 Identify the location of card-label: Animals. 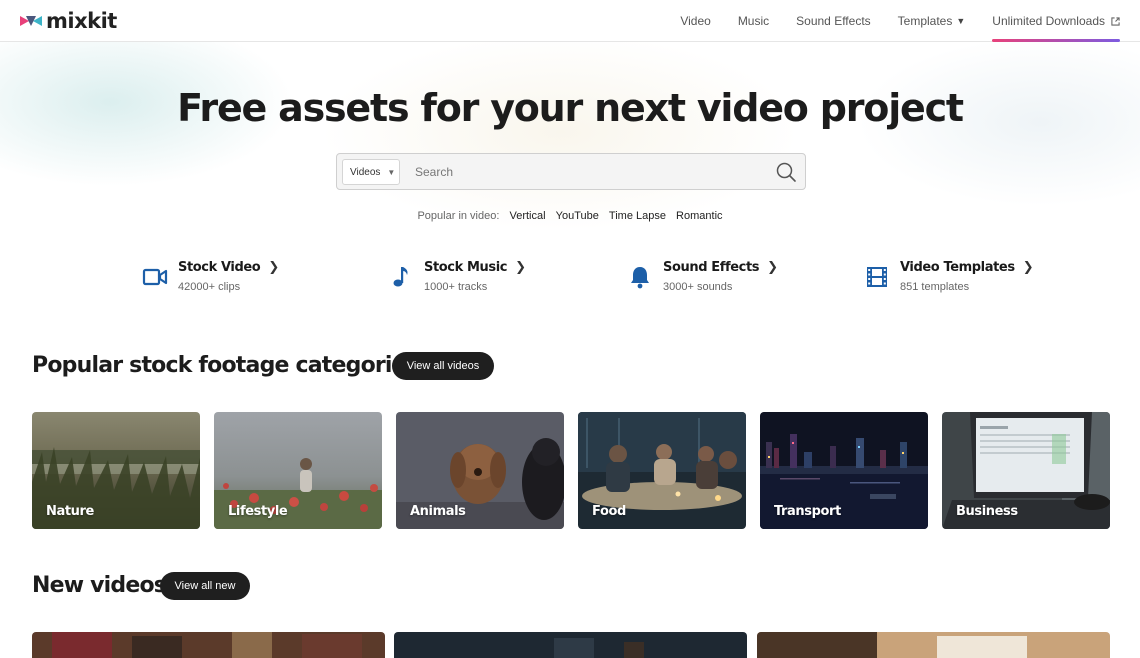
(438, 511).